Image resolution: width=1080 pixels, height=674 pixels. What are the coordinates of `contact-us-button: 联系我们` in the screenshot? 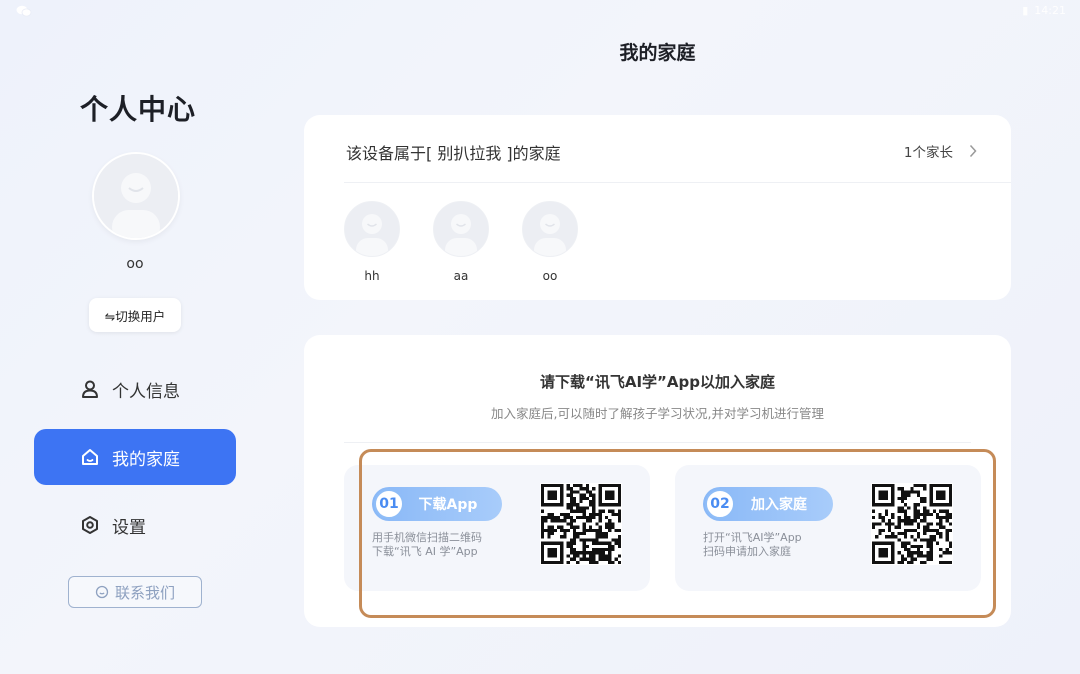 It's located at (135, 592).